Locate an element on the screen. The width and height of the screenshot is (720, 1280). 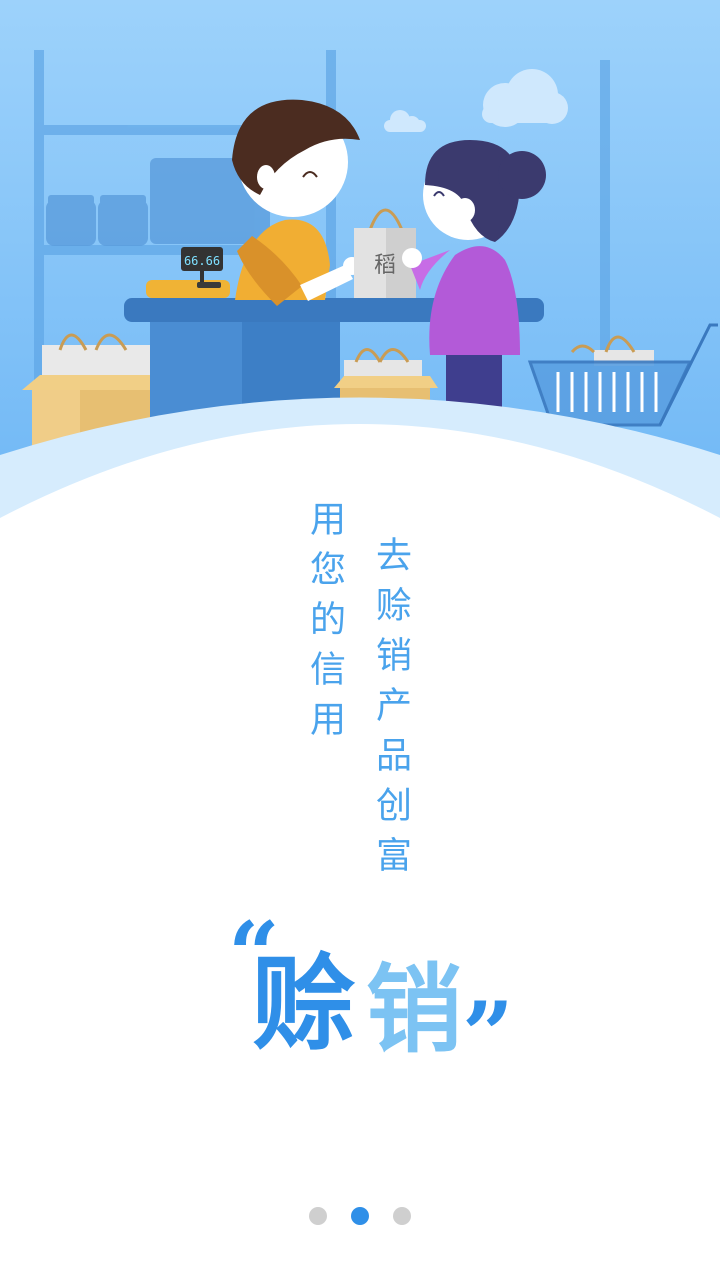
slogan-word-2: 销 is located at coordinates (414, 1009).